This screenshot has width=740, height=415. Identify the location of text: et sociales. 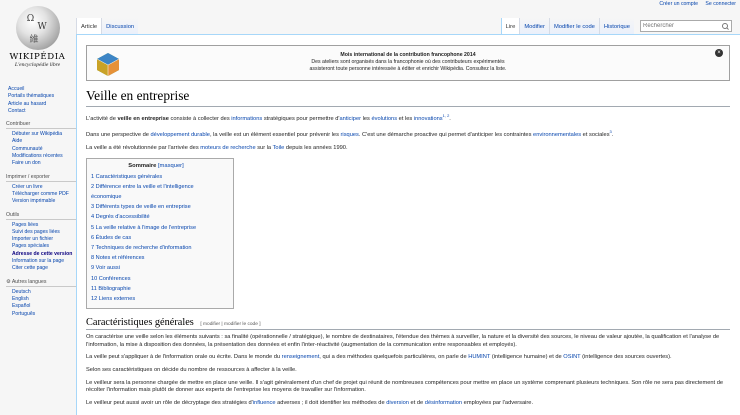
(595, 135).